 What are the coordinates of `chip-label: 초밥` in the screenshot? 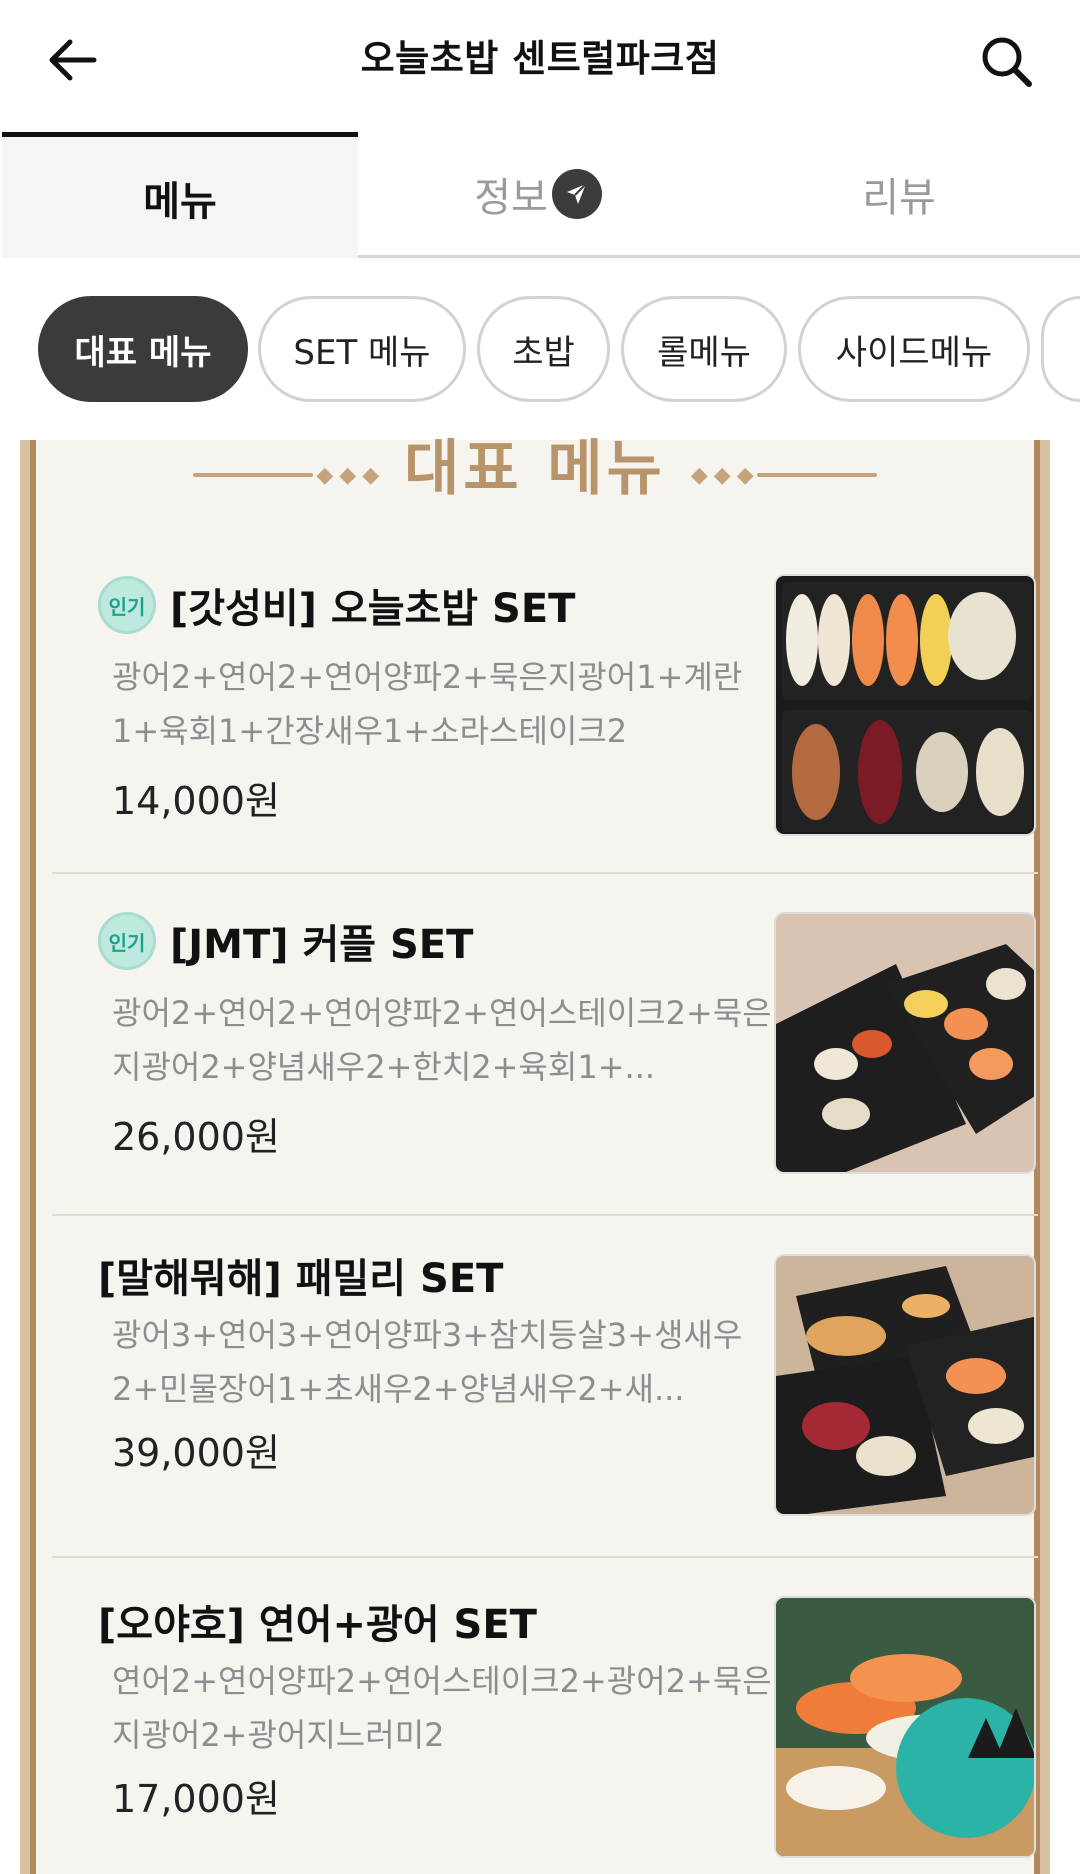 It's located at (543, 352).